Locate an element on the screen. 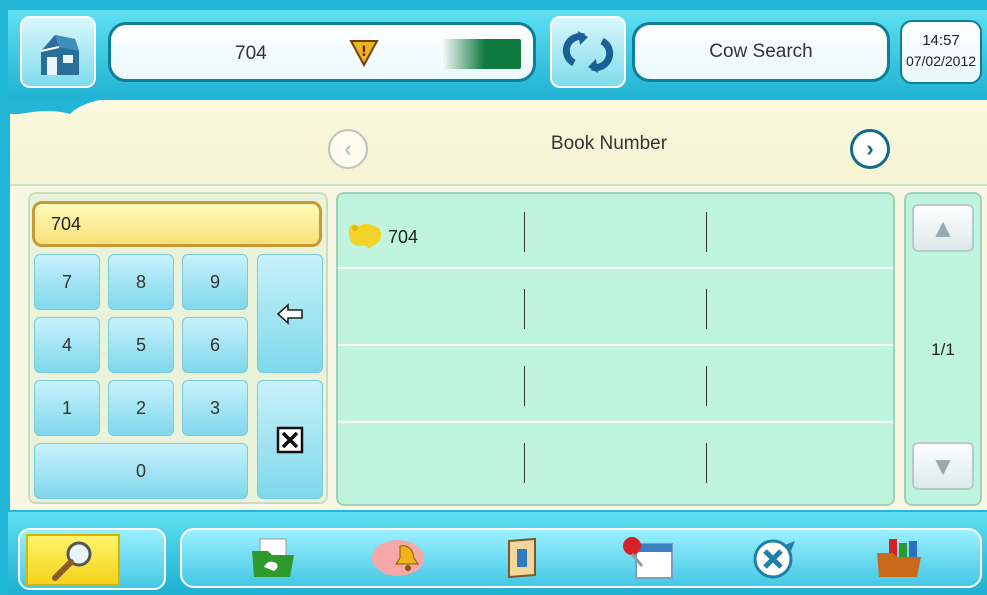 This screenshot has height=595, width=987. book-icon is located at coordinates (522, 558).